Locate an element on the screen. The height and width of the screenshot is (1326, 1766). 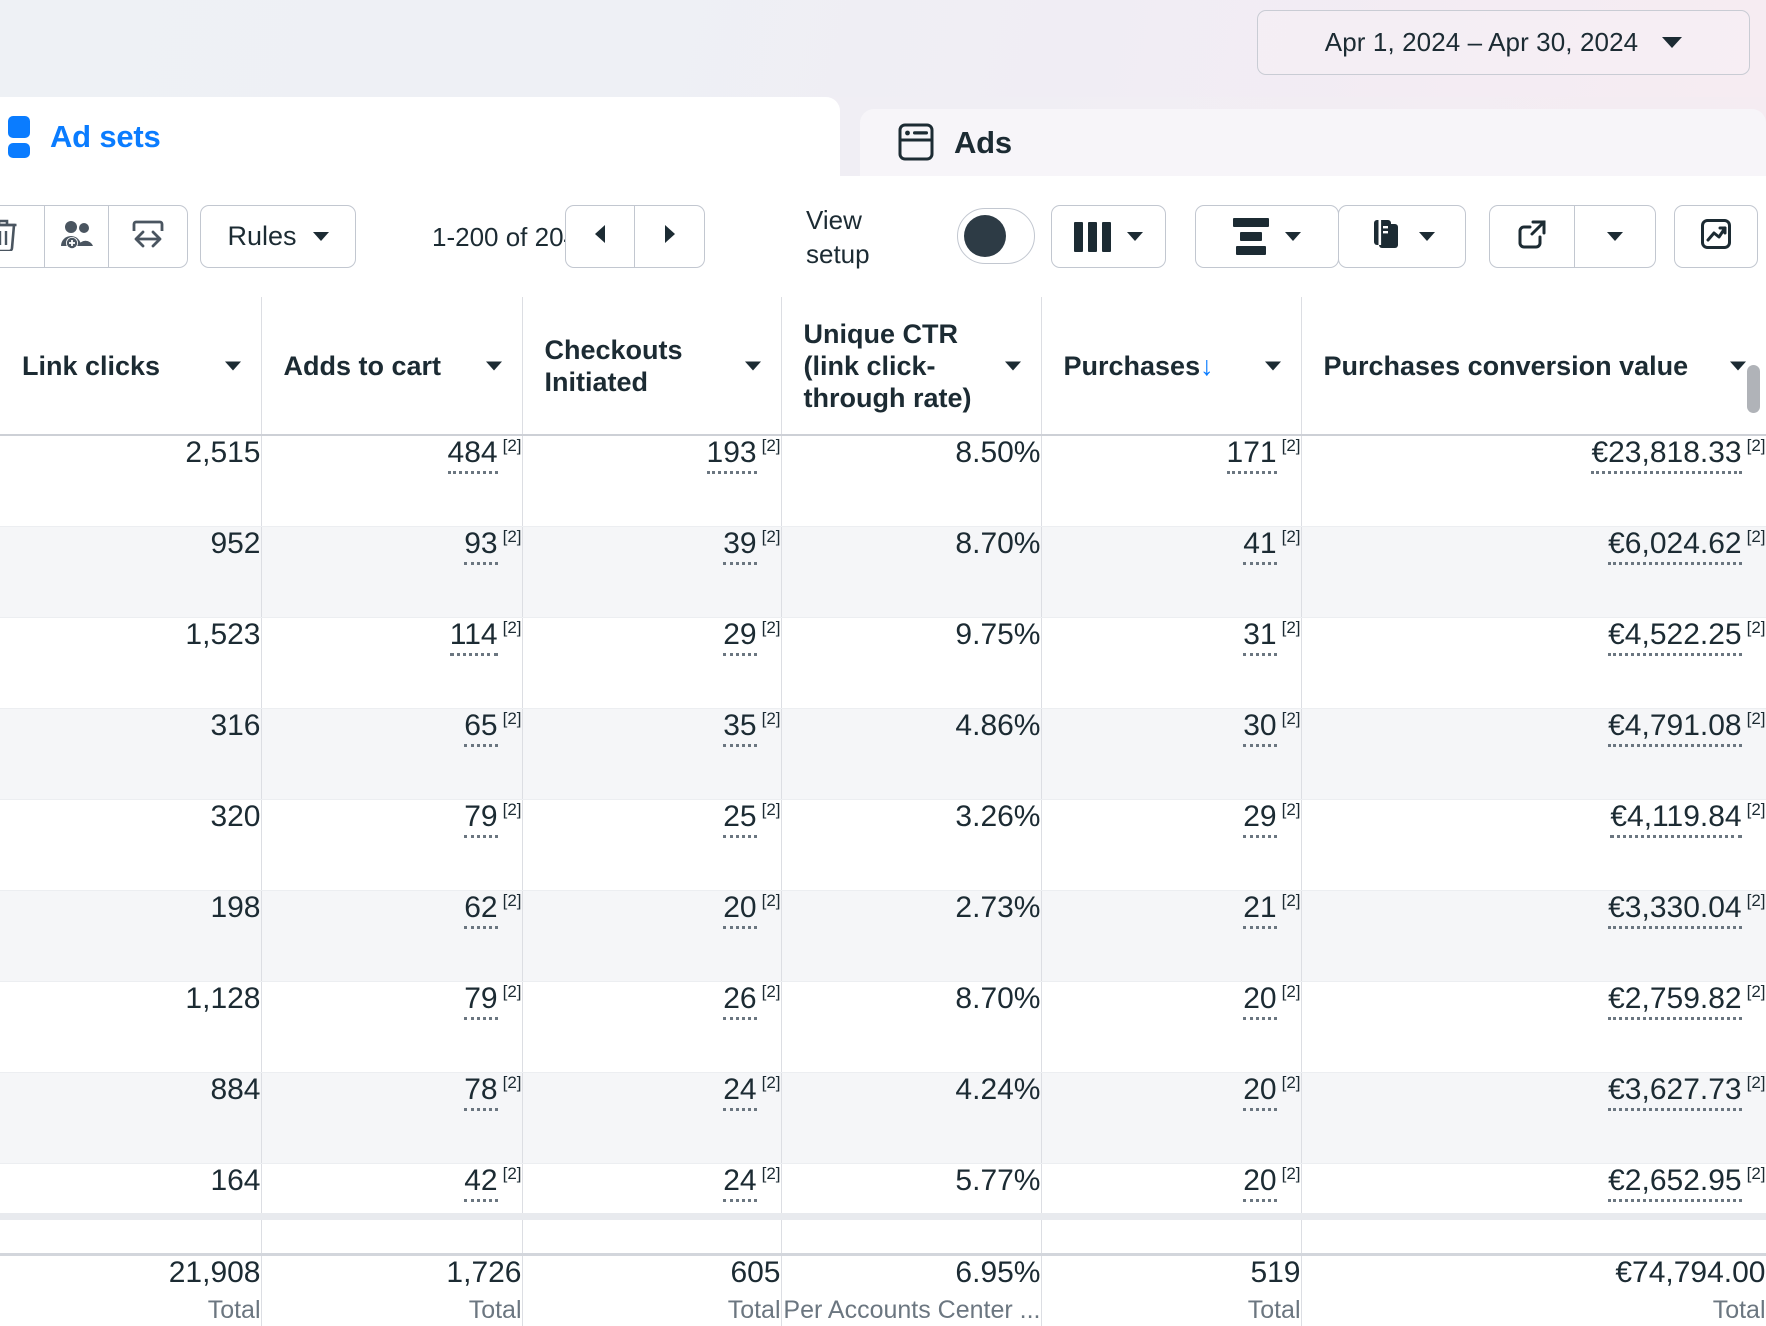
metric-value-link: 25 is located at coordinates (740, 818).